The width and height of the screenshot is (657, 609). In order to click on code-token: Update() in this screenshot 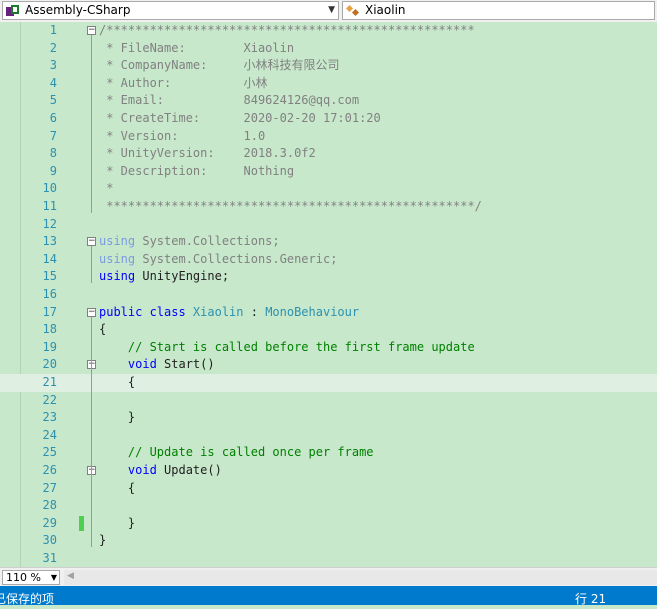, I will do `click(193, 470)`.